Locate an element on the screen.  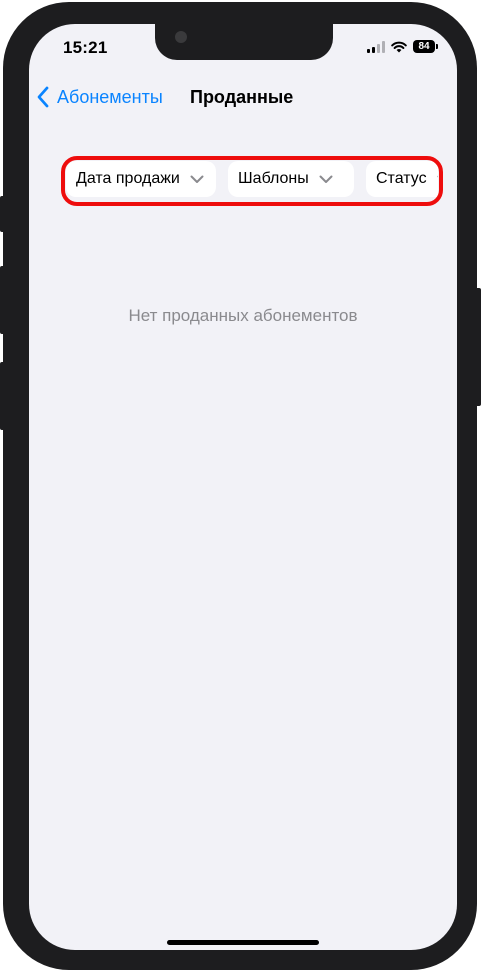
page-title: Проданные is located at coordinates (242, 97).